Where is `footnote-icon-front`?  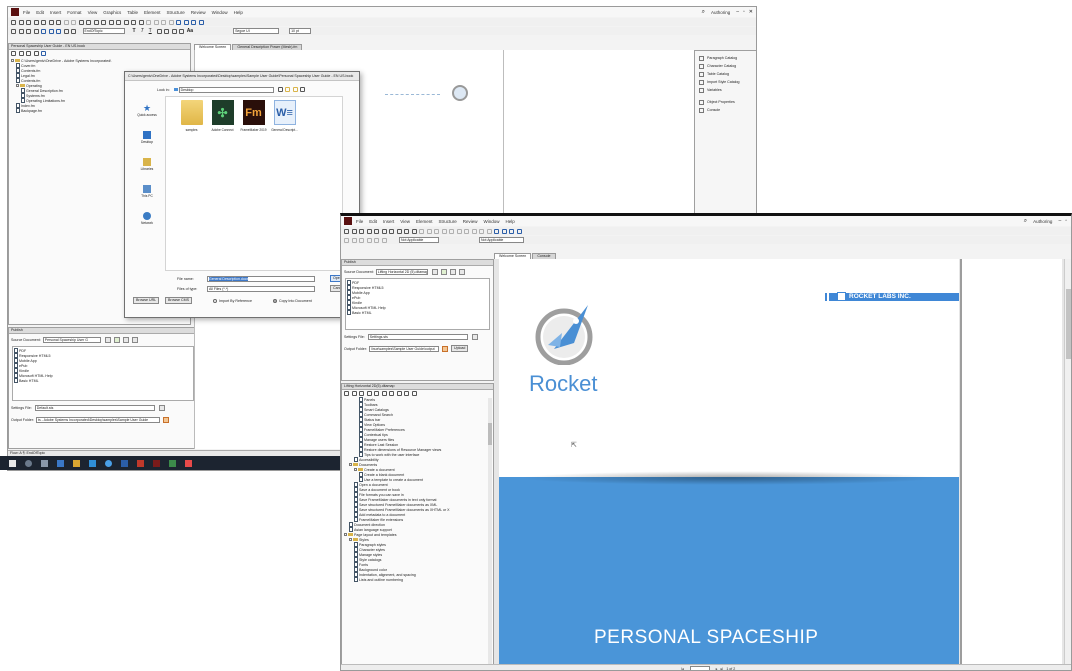
footnote-icon-front is located at coordinates (451, 231).